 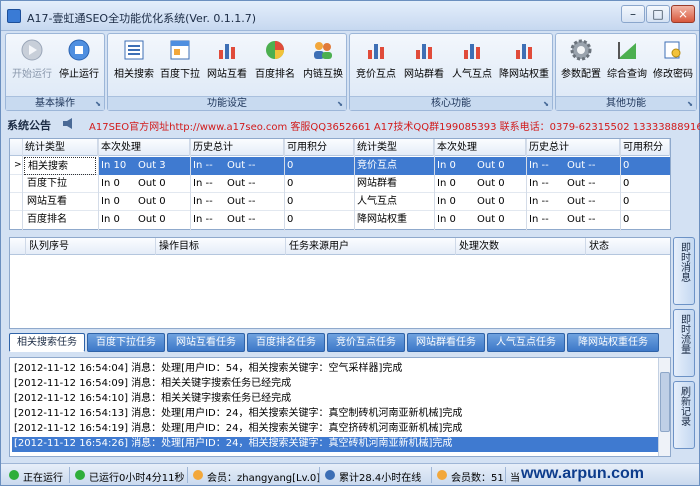 What do you see at coordinates (380, 478) in the screenshot?
I see `online-time: 累计28.4小时在线` at bounding box center [380, 478].